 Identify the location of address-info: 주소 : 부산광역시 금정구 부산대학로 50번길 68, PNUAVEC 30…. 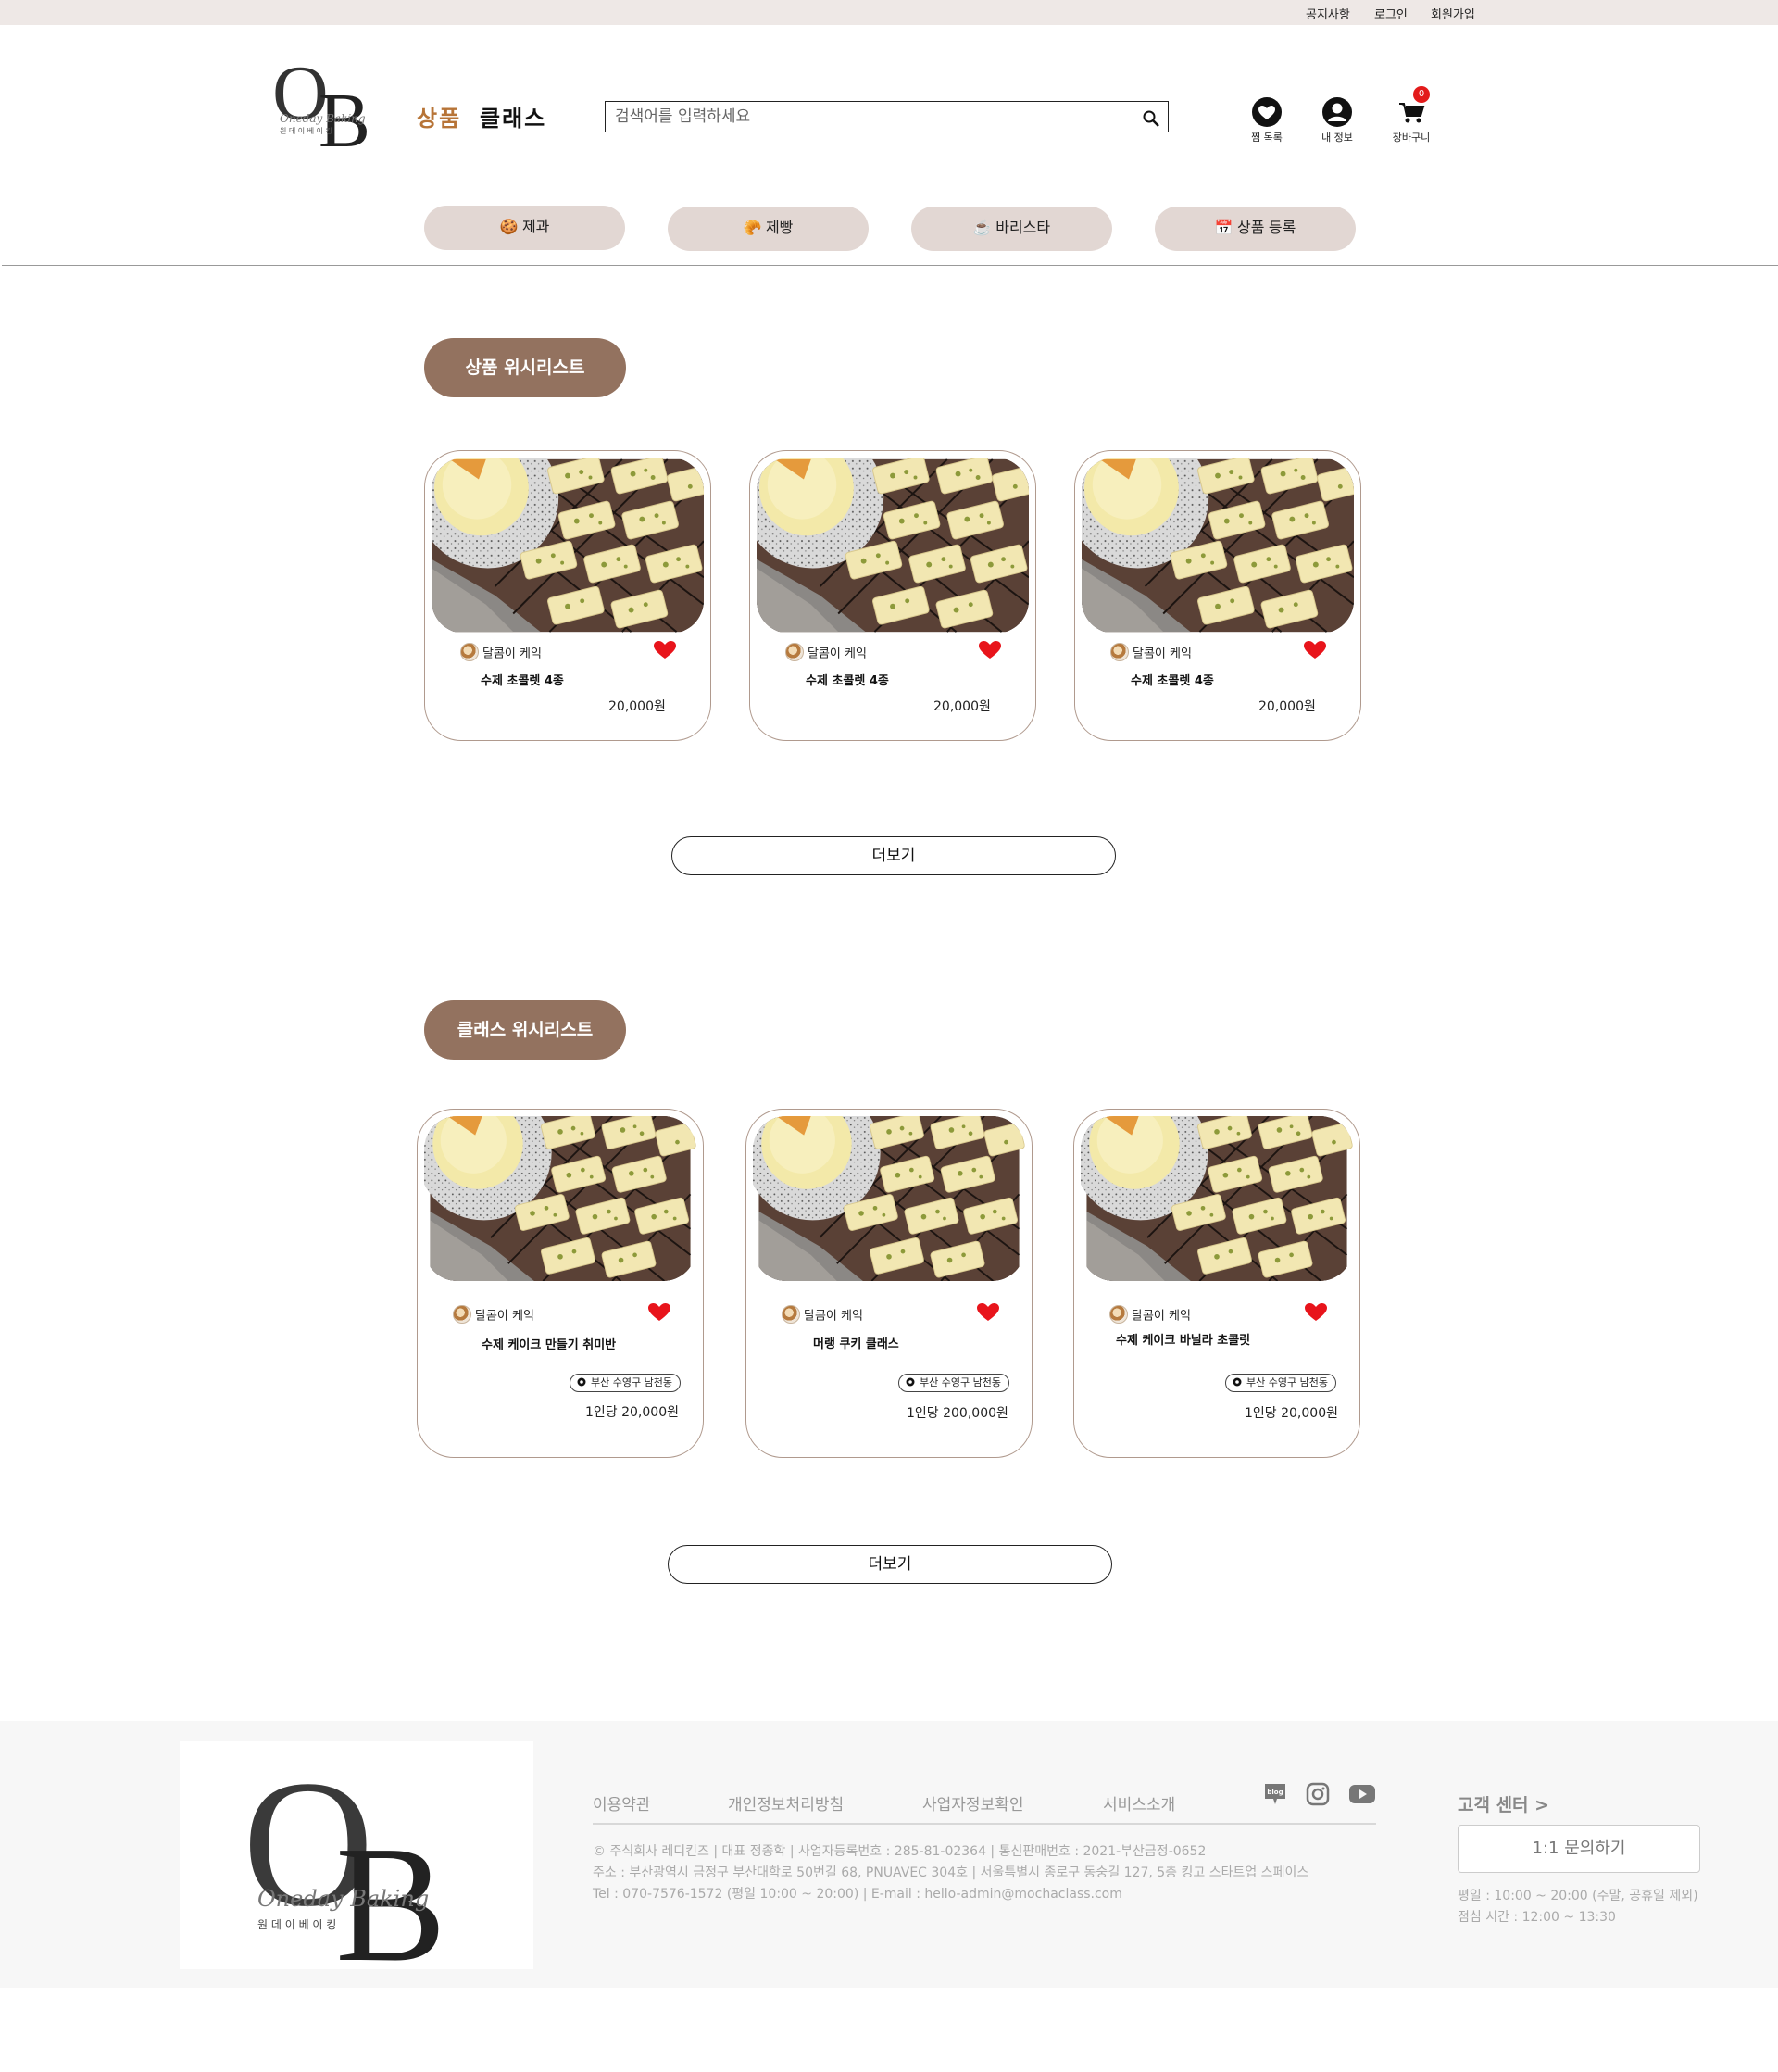
(951, 1872).